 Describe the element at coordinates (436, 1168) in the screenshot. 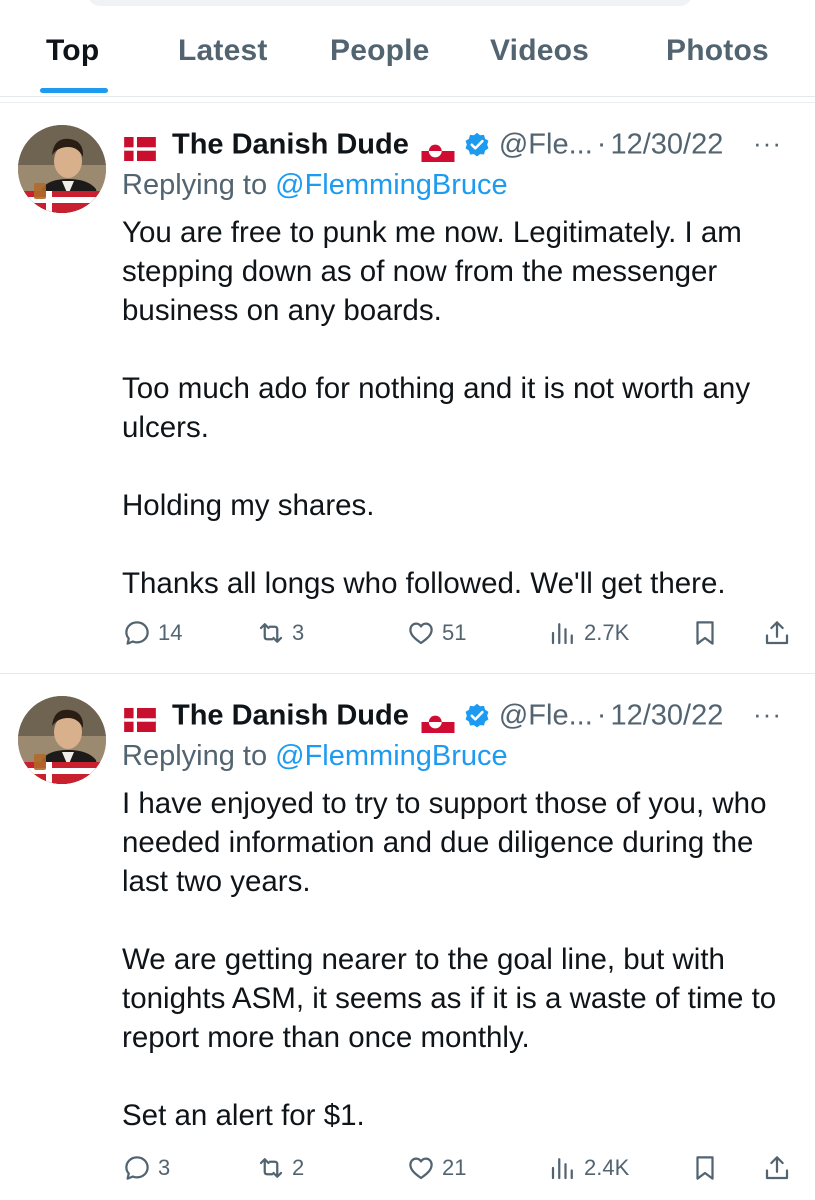

I see `like-button: 21` at that location.